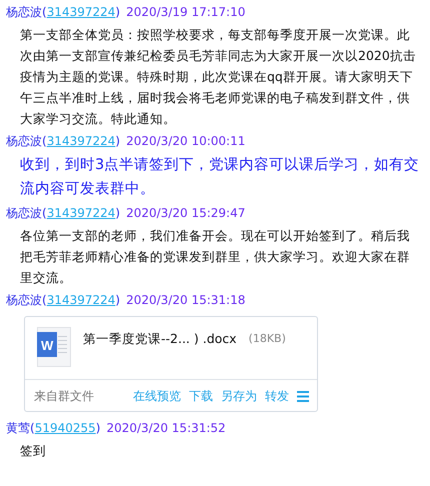 This screenshot has width=430, height=486. What do you see at coordinates (239, 396) in the screenshot?
I see `file-action-link: 另存为` at bounding box center [239, 396].